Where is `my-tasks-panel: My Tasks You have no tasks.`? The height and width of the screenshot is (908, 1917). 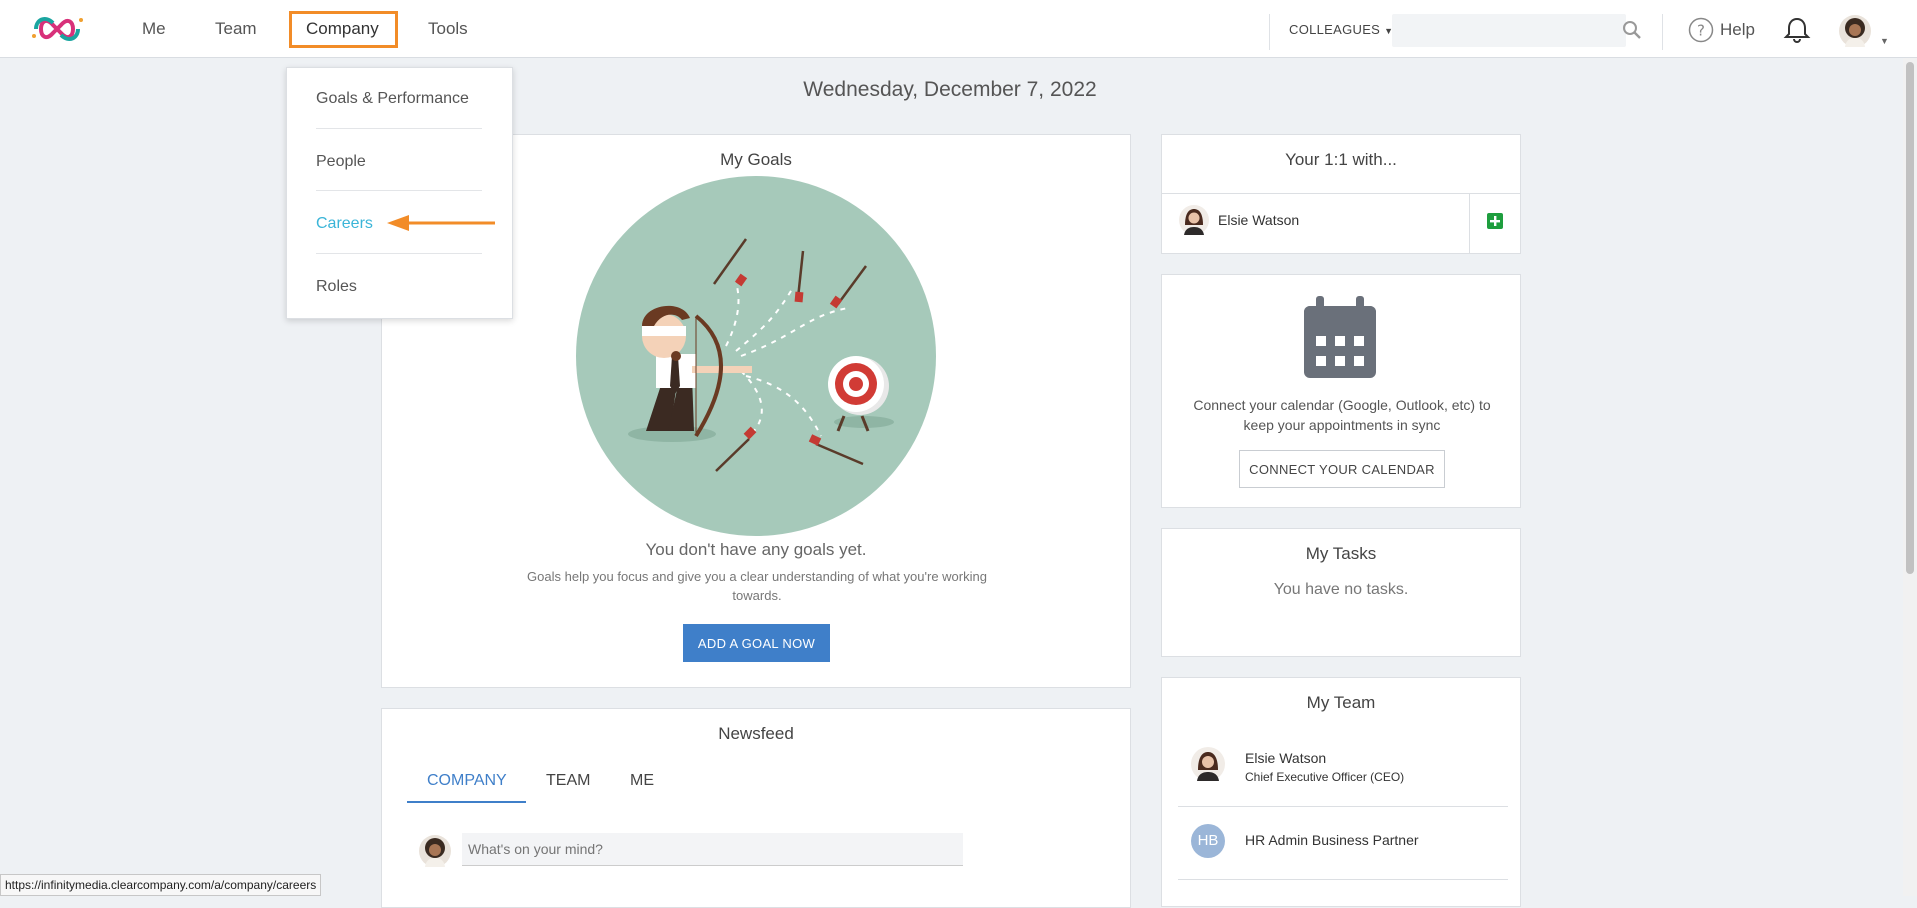
my-tasks-panel: My Tasks You have no tasks. is located at coordinates (1341, 592).